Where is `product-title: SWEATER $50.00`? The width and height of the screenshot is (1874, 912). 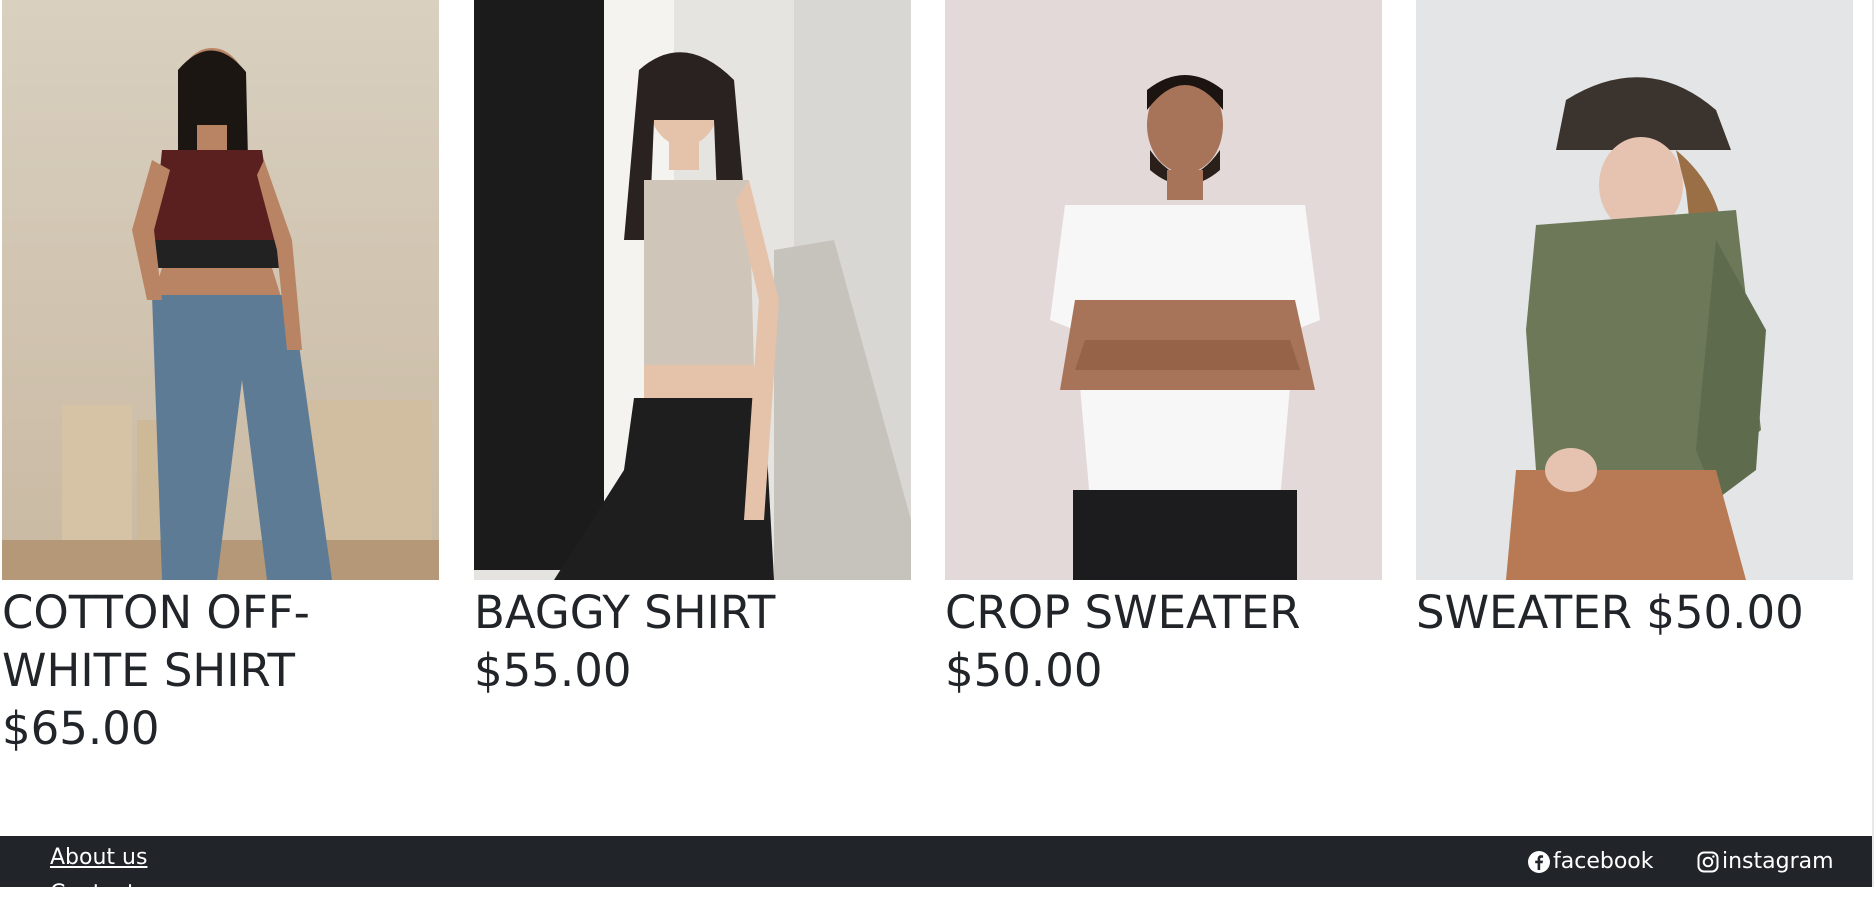 product-title: SWEATER $50.00 is located at coordinates (1634, 613).